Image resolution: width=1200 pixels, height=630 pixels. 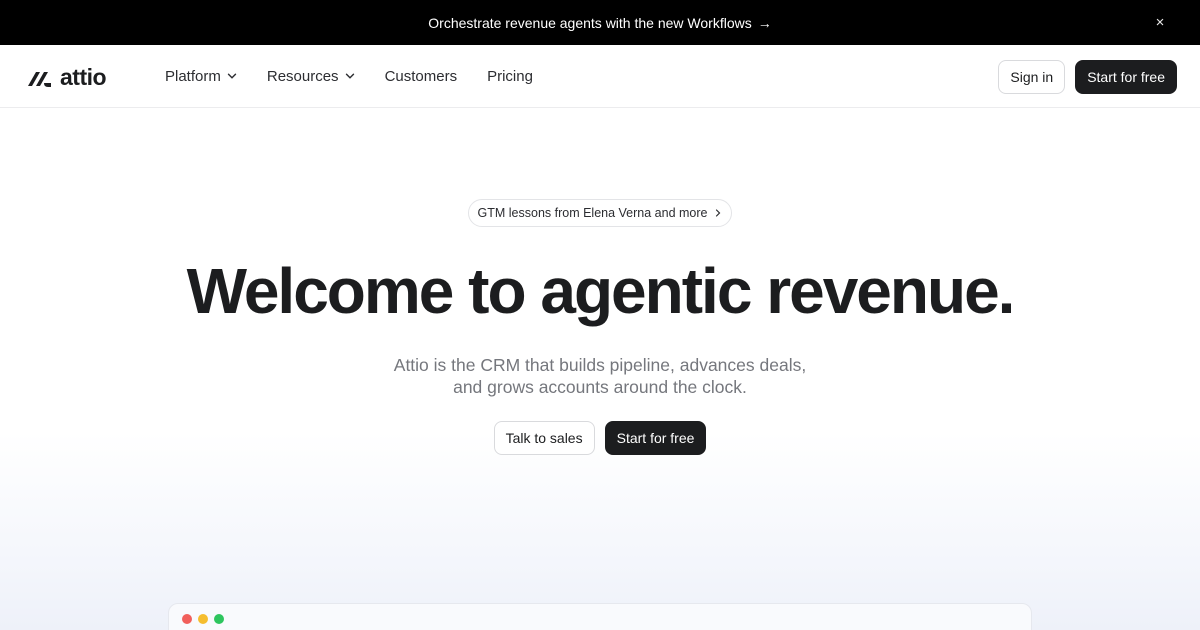 I want to click on nav-item-resources: Resources, so click(x=311, y=76).